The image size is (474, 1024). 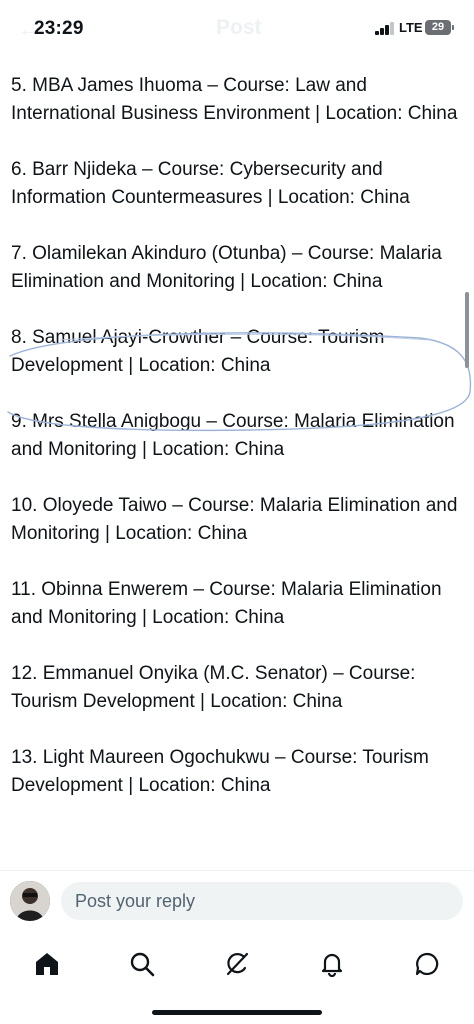 I want to click on header-title-faded: Post, so click(x=239, y=27).